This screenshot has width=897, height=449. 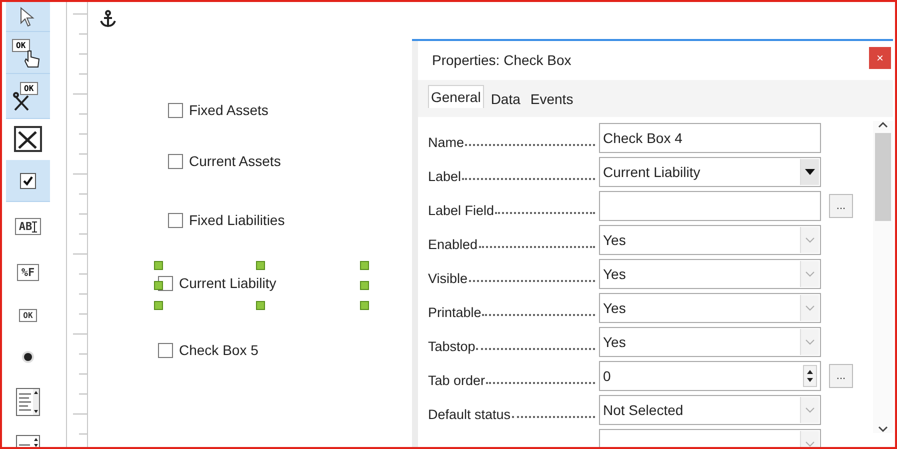 I want to click on property-label: Enabled, so click(x=453, y=244).